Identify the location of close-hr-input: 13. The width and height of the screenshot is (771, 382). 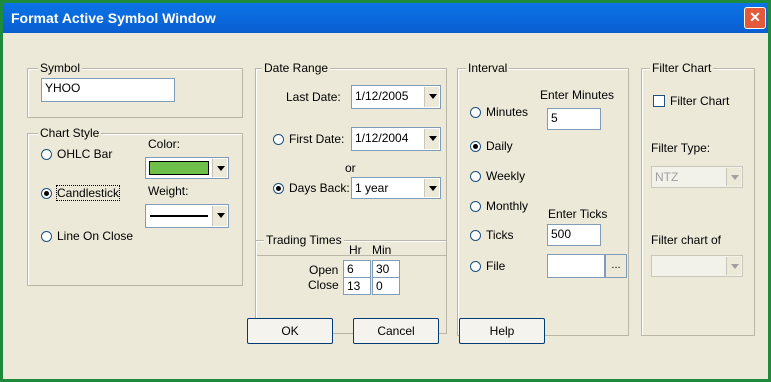
(357, 286).